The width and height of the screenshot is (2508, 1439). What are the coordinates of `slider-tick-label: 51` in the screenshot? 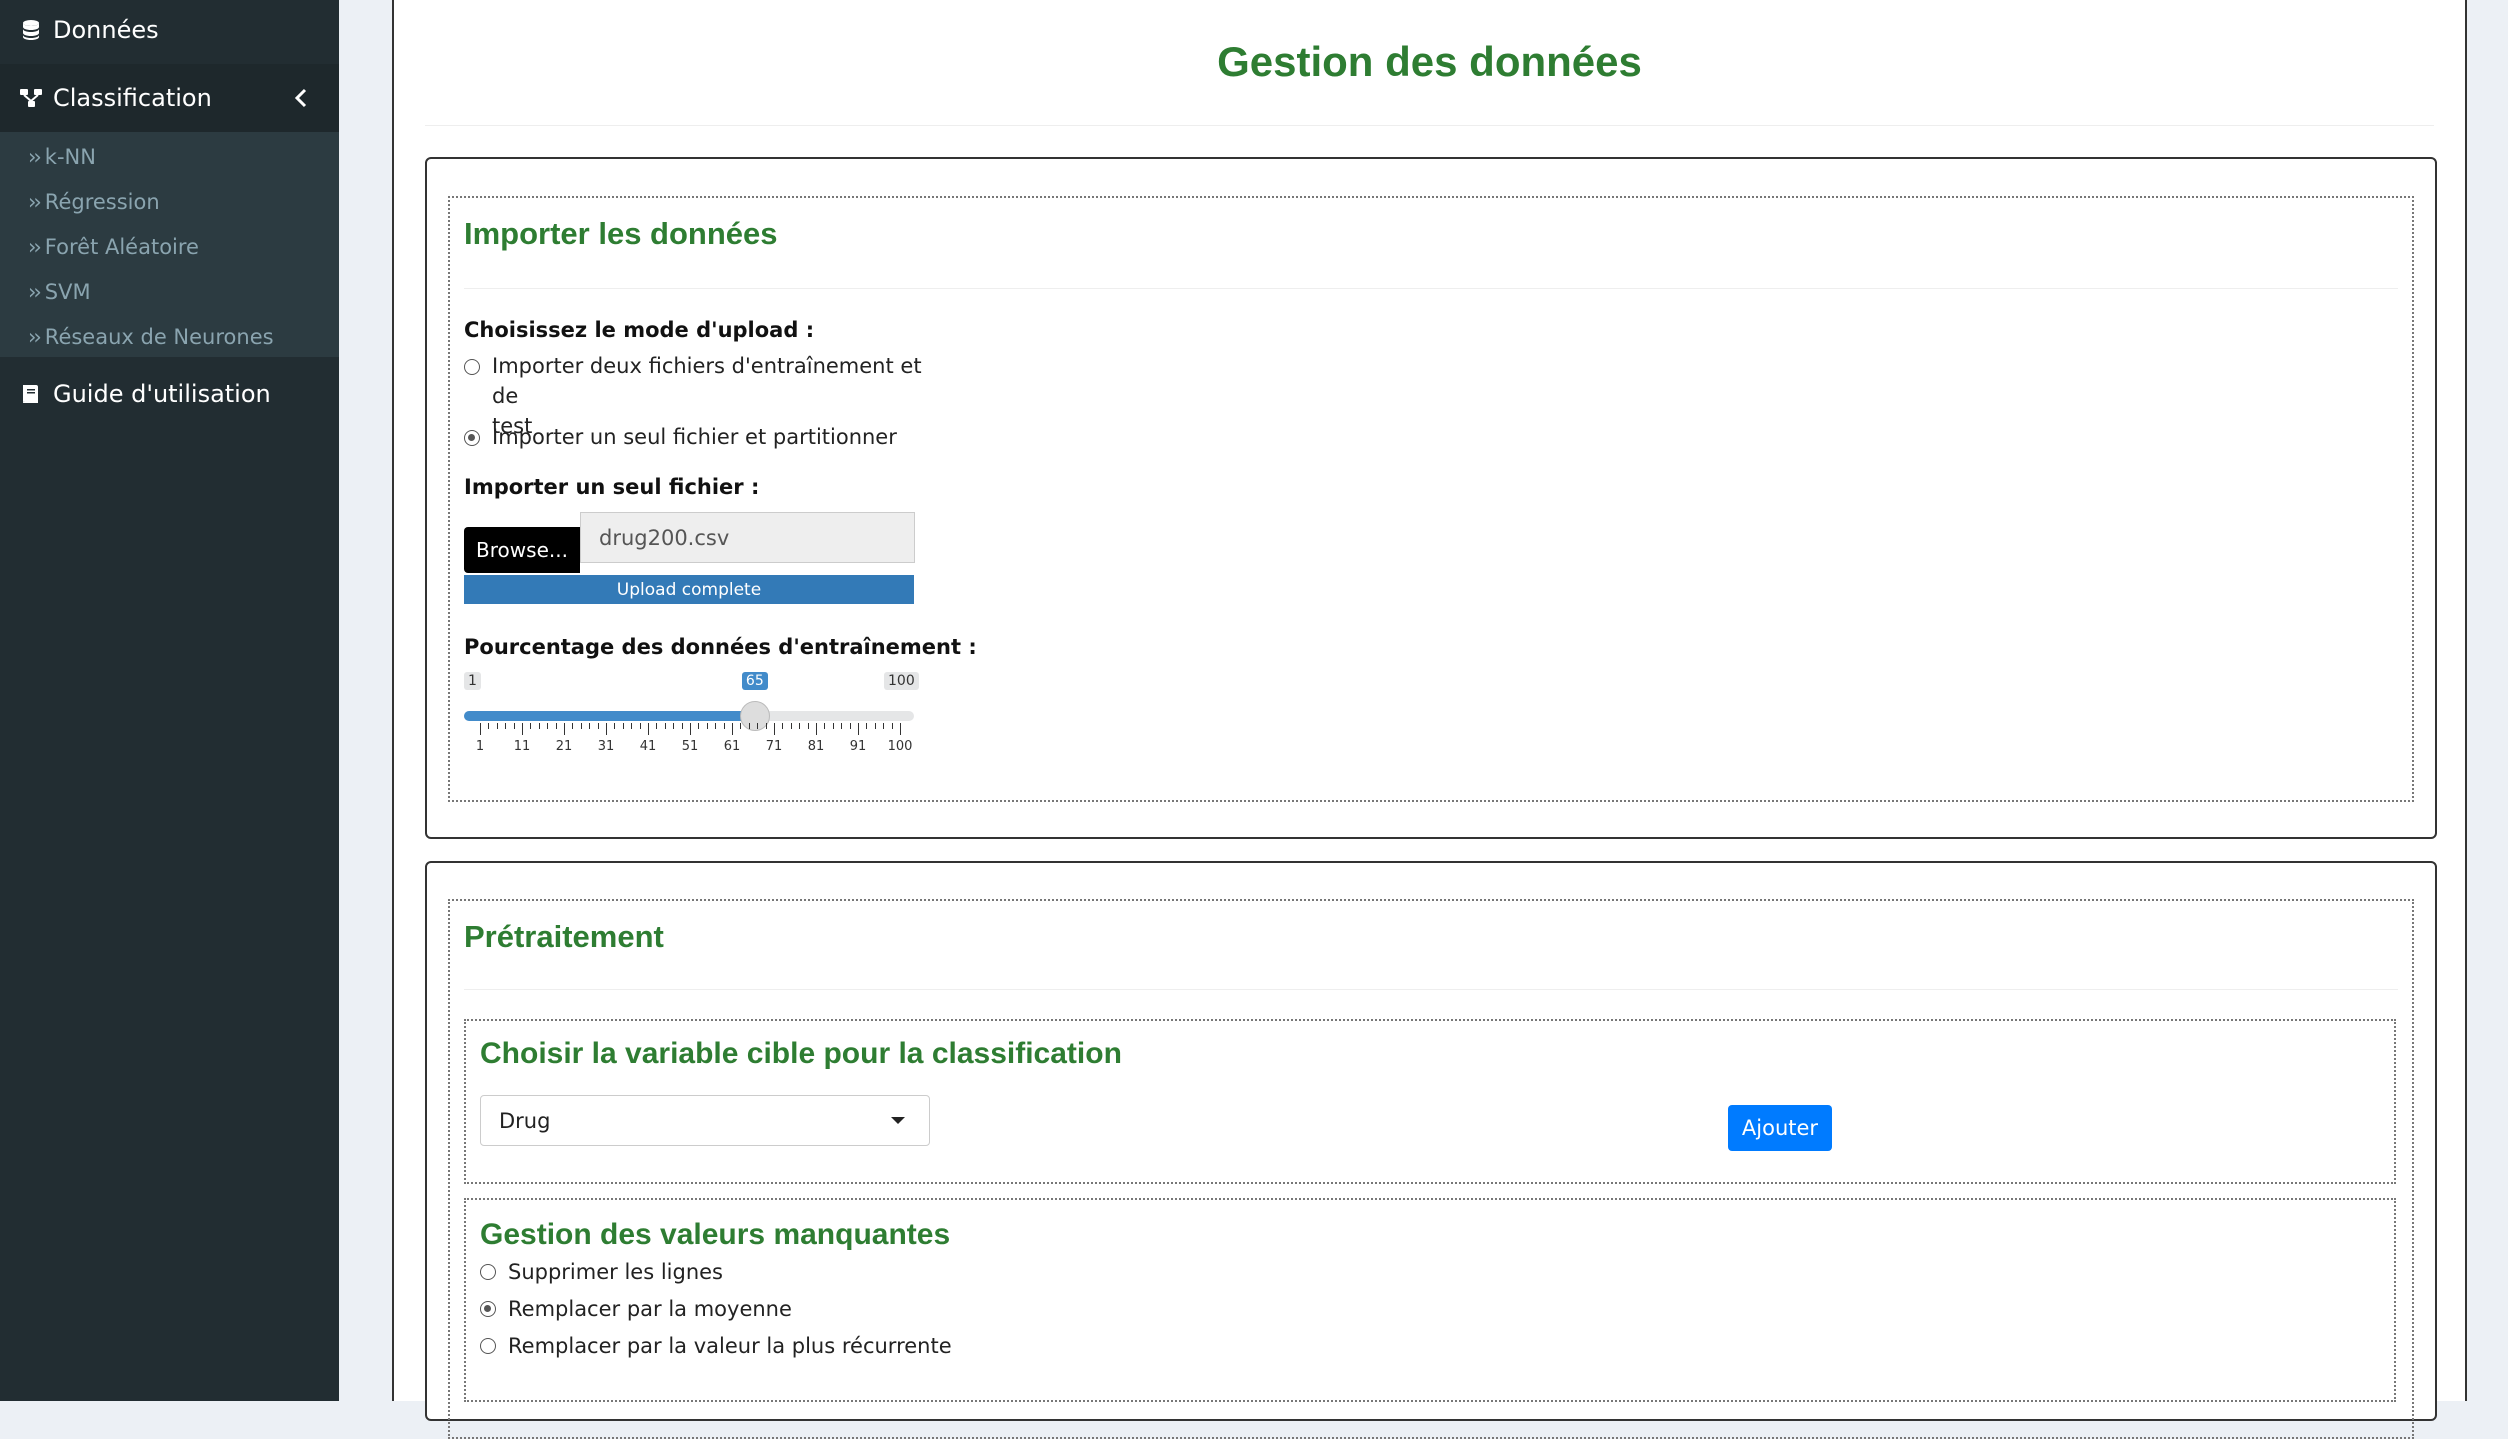 It's located at (690, 746).